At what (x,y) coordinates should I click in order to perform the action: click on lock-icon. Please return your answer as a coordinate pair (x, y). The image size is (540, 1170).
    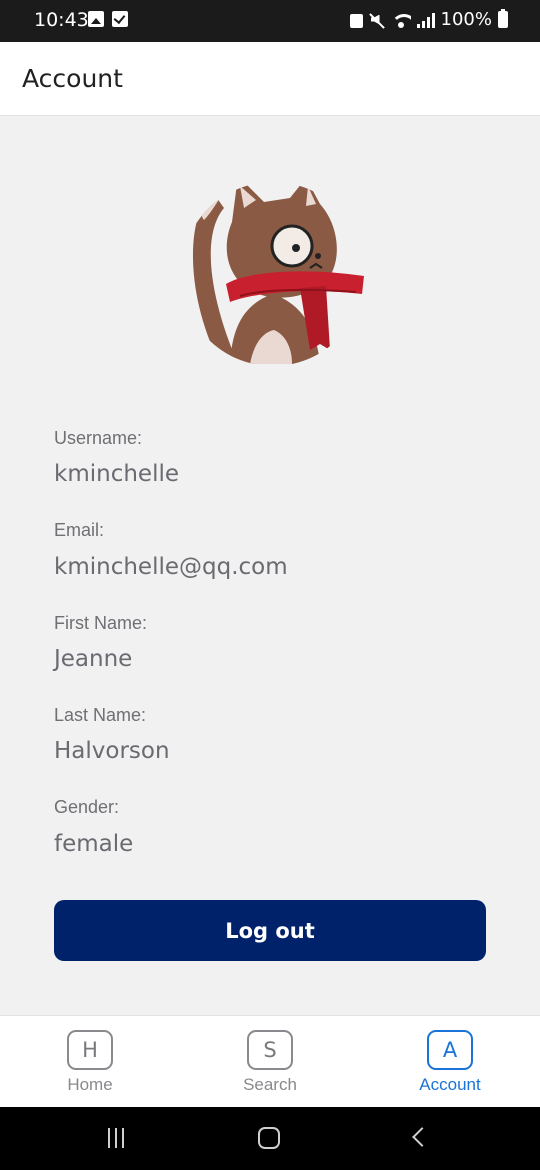
    Looking at the image, I should click on (356, 21).